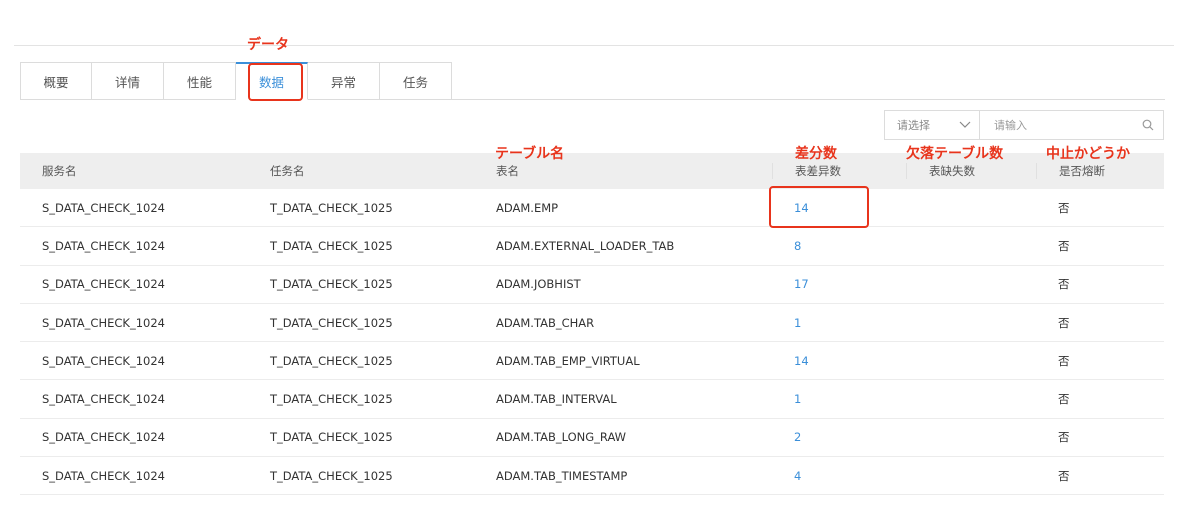 This screenshot has width=1200, height=518. I want to click on tab-bar: 概要 详情 性能 数据 异常 任务, so click(236, 81).